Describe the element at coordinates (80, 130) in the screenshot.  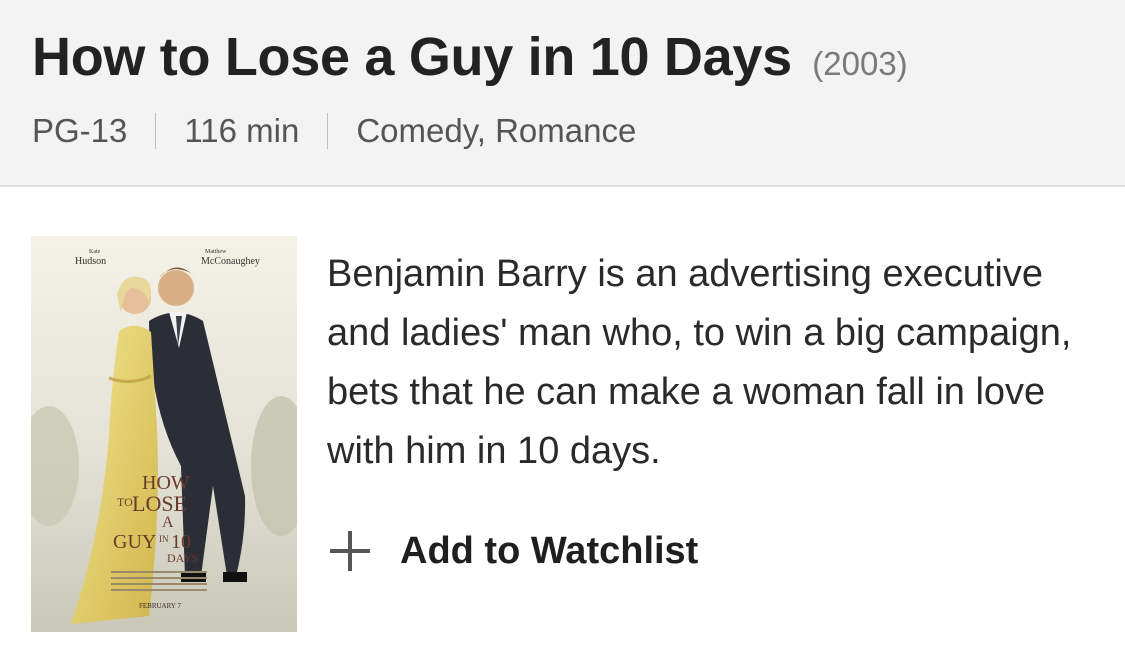
I see `movie-rating: PG-13` at that location.